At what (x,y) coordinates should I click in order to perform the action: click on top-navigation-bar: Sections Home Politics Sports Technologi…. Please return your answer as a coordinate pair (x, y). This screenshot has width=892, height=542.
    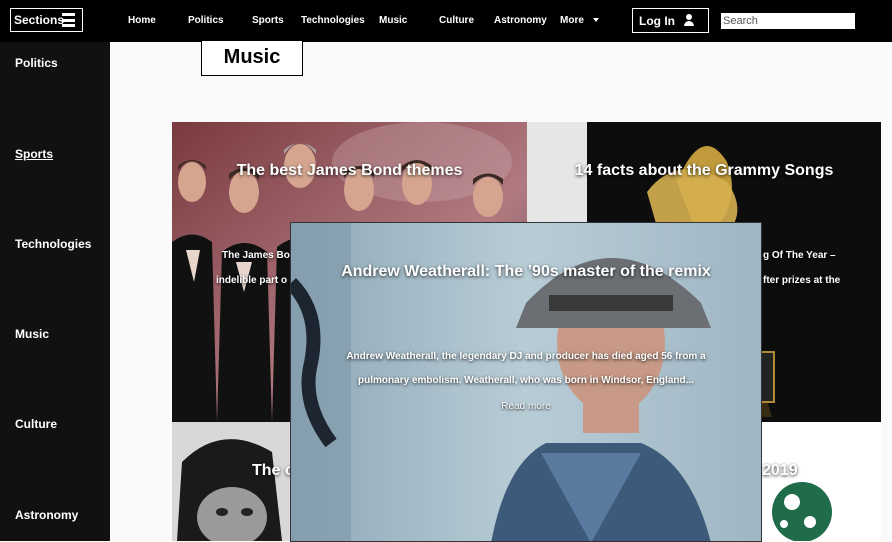
    Looking at the image, I should click on (446, 21).